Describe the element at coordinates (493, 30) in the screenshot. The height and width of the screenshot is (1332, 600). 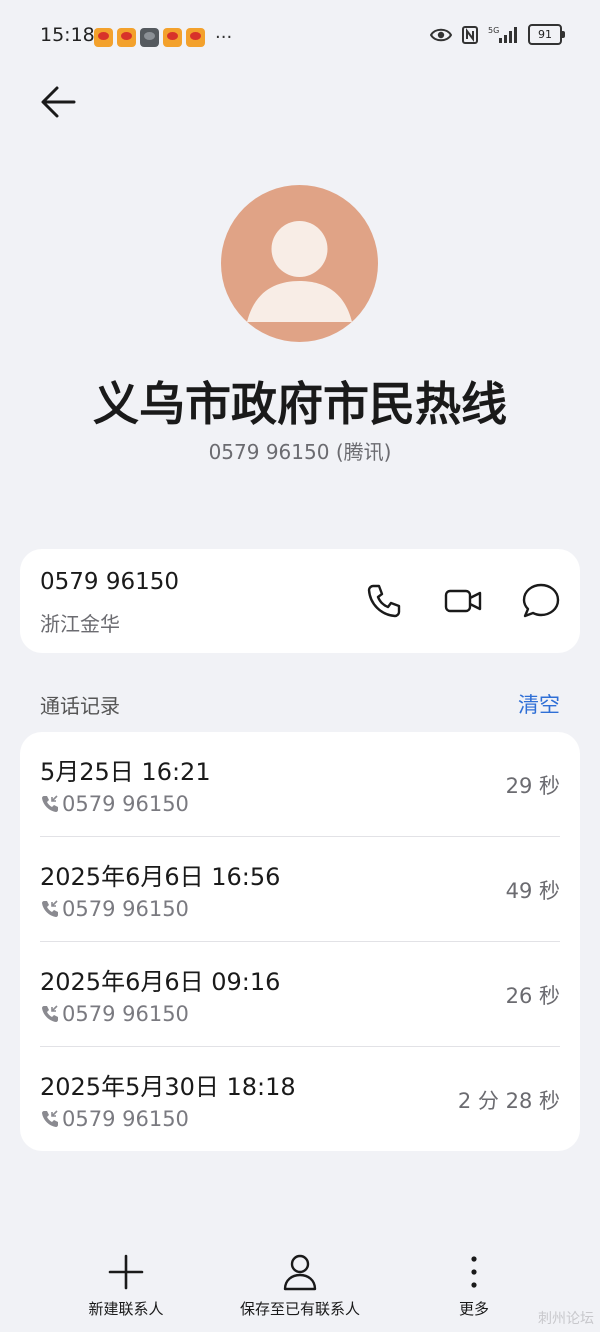
I see `svg-text: 5G` at that location.